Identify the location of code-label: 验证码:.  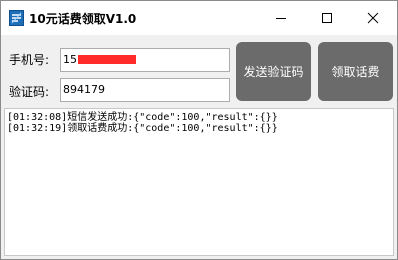
(29, 92).